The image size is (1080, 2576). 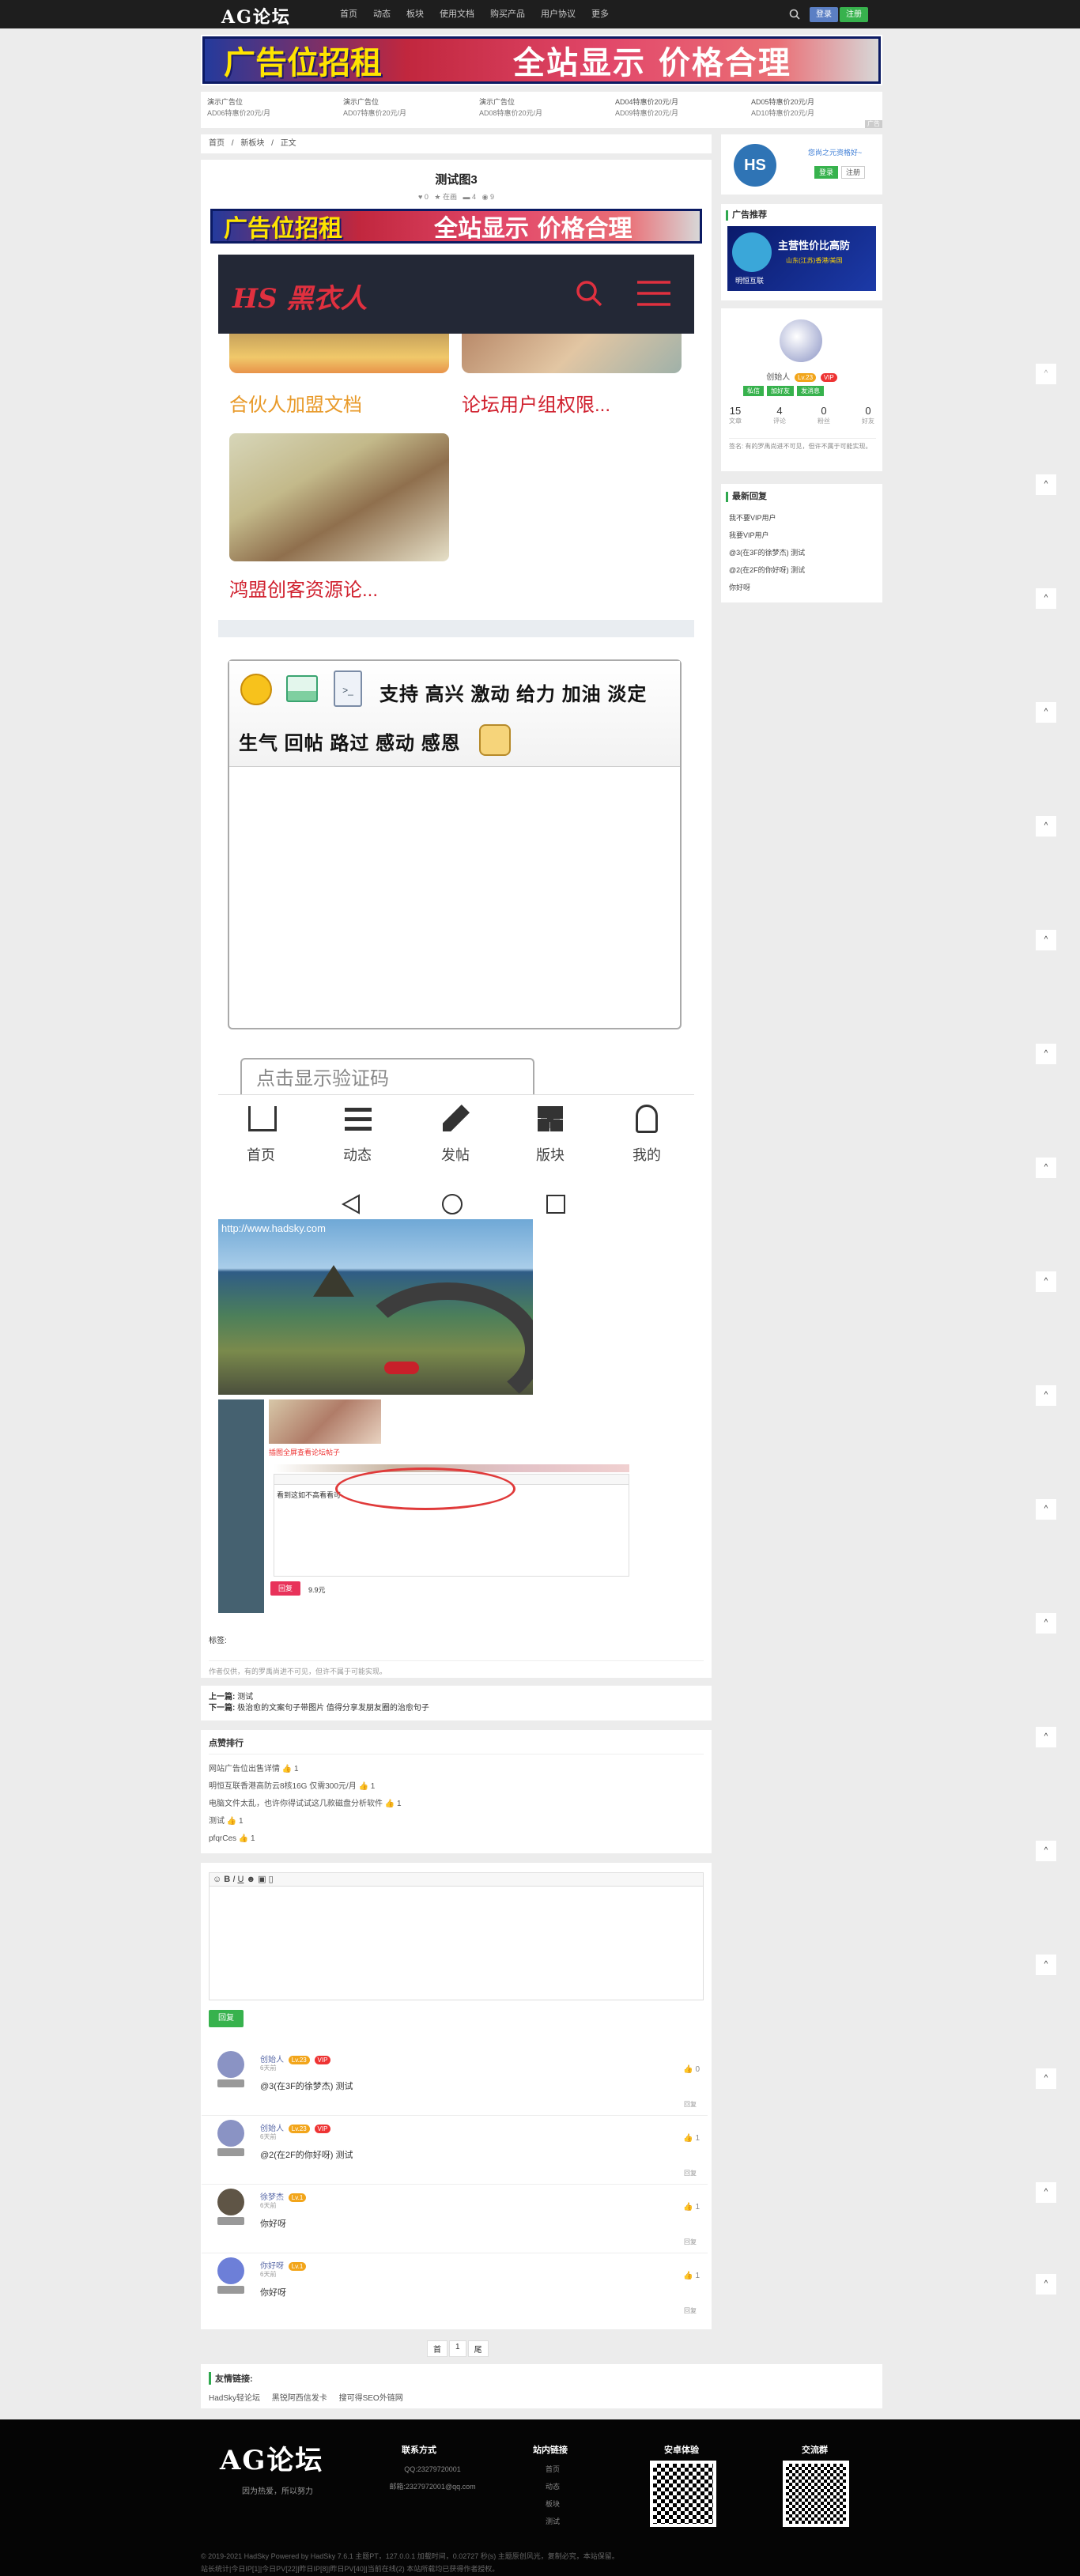 I want to click on message-button: 私信, so click(x=753, y=391).